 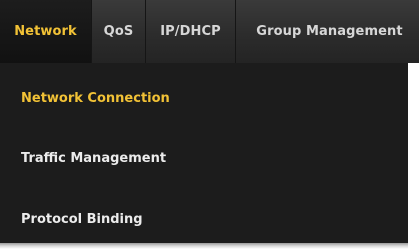 I want to click on menu-item-label: Protocol Binding, so click(x=82, y=219).